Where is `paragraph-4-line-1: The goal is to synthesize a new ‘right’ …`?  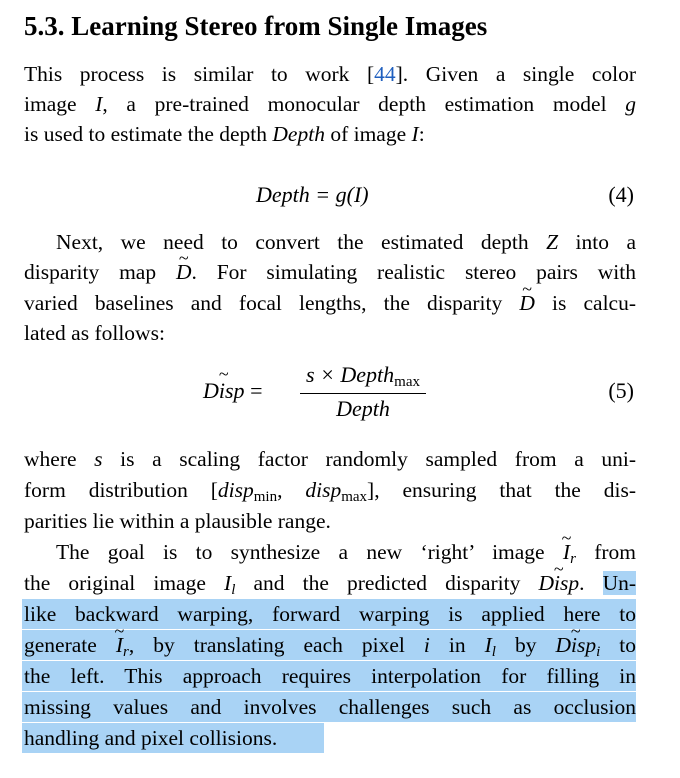 paragraph-4-line-1: The goal is to synthesize a new ‘right’ … is located at coordinates (330, 552).